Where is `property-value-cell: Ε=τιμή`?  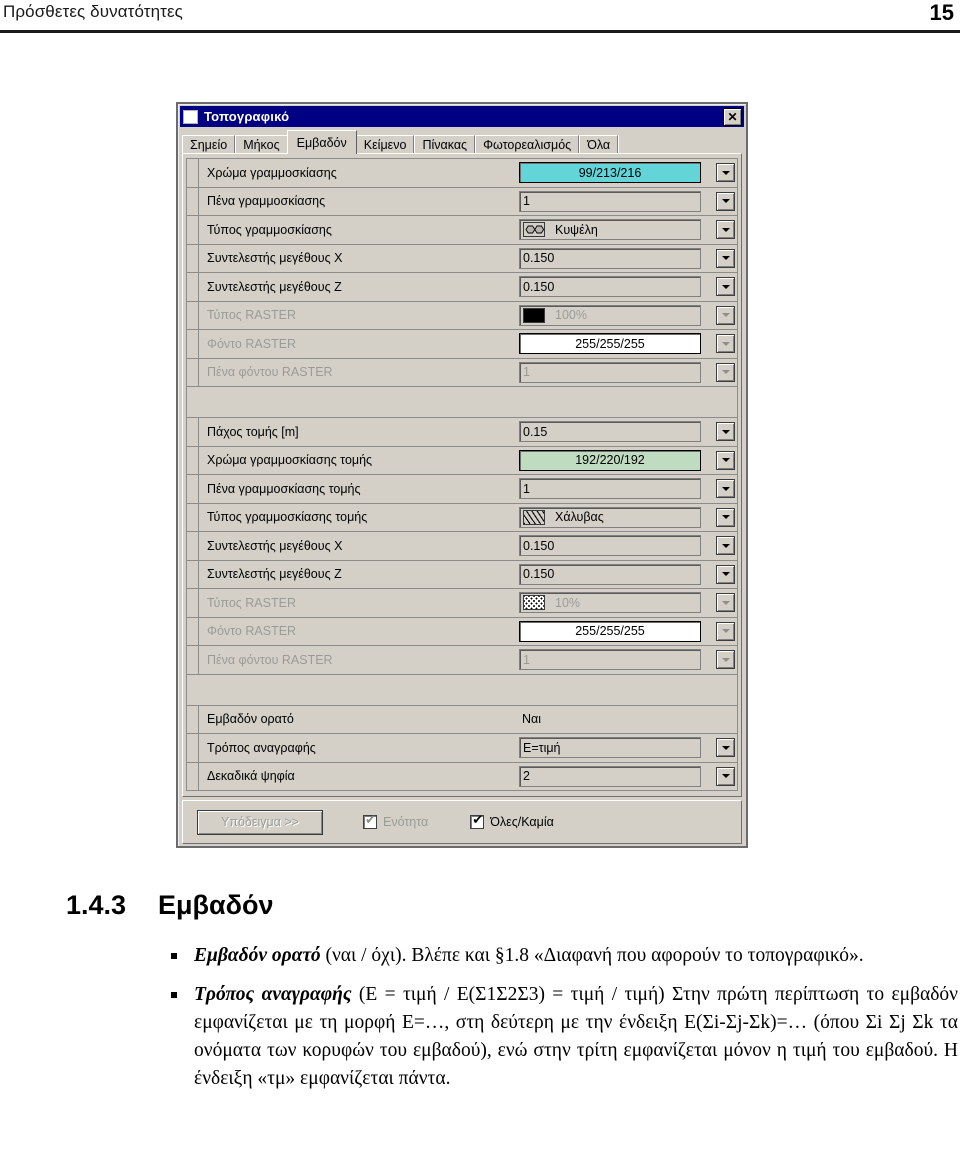 property-value-cell: Ε=τιμή is located at coordinates (627, 748).